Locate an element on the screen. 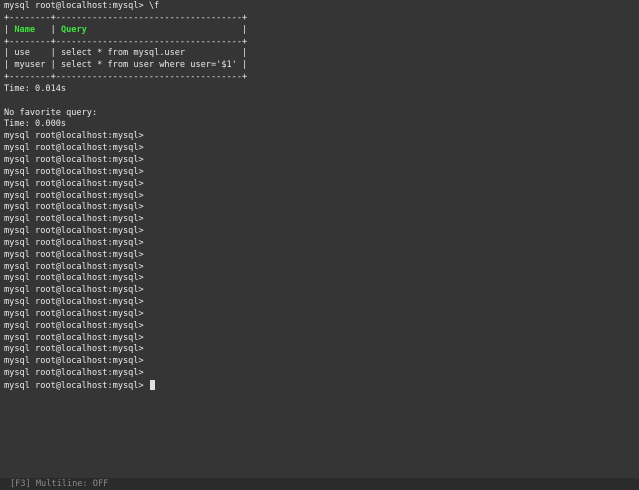 The image size is (639, 490). text-cursor is located at coordinates (152, 385).